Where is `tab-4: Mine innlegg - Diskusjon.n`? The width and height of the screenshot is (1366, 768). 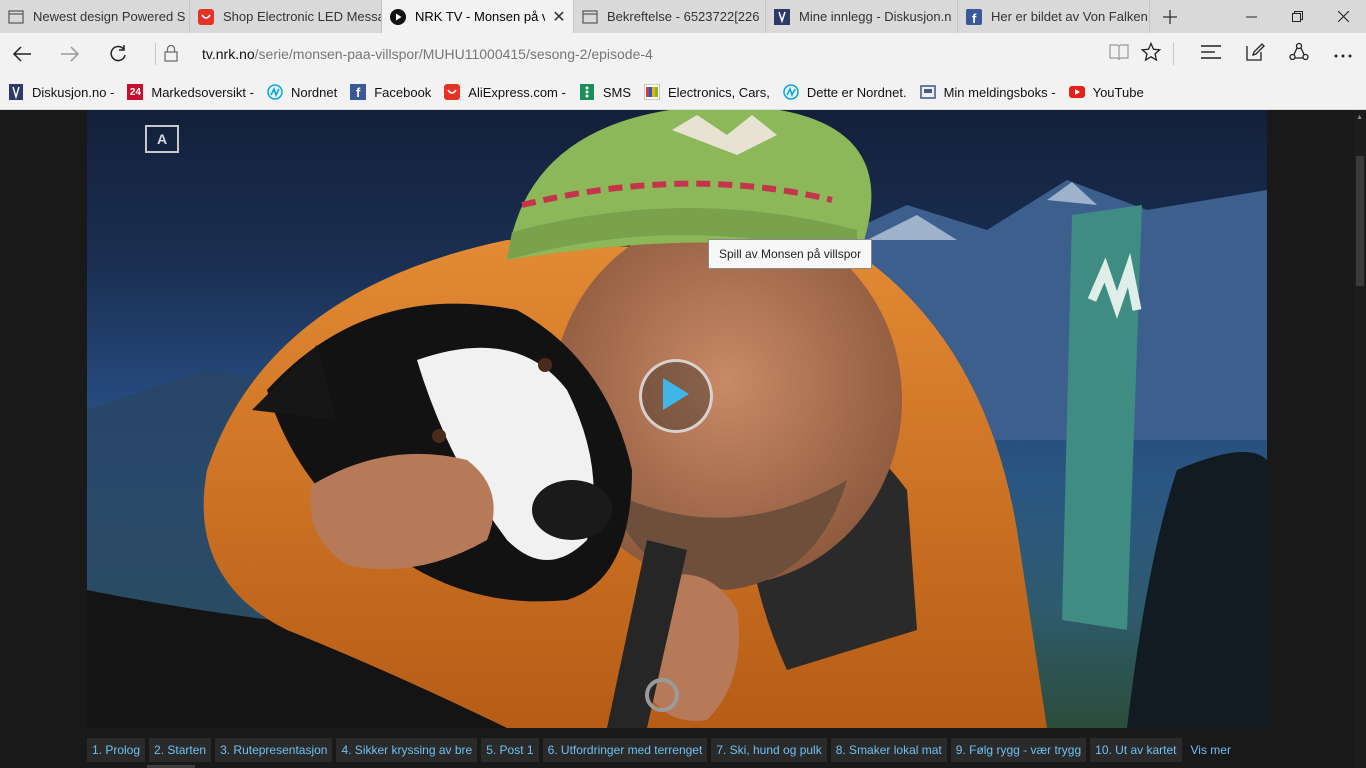
tab-4: Mine innlegg - Diskusjon.n is located at coordinates (862, 16).